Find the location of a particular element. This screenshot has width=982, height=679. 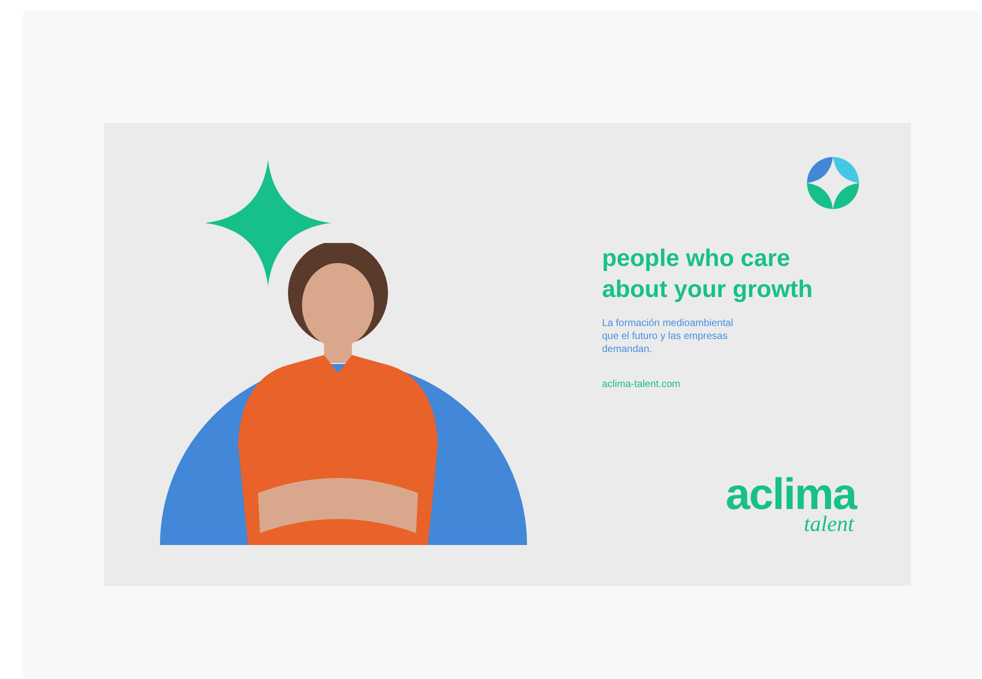

description: La formación medioambiental que el futuro y las empresas demandan. is located at coordinates (668, 336).